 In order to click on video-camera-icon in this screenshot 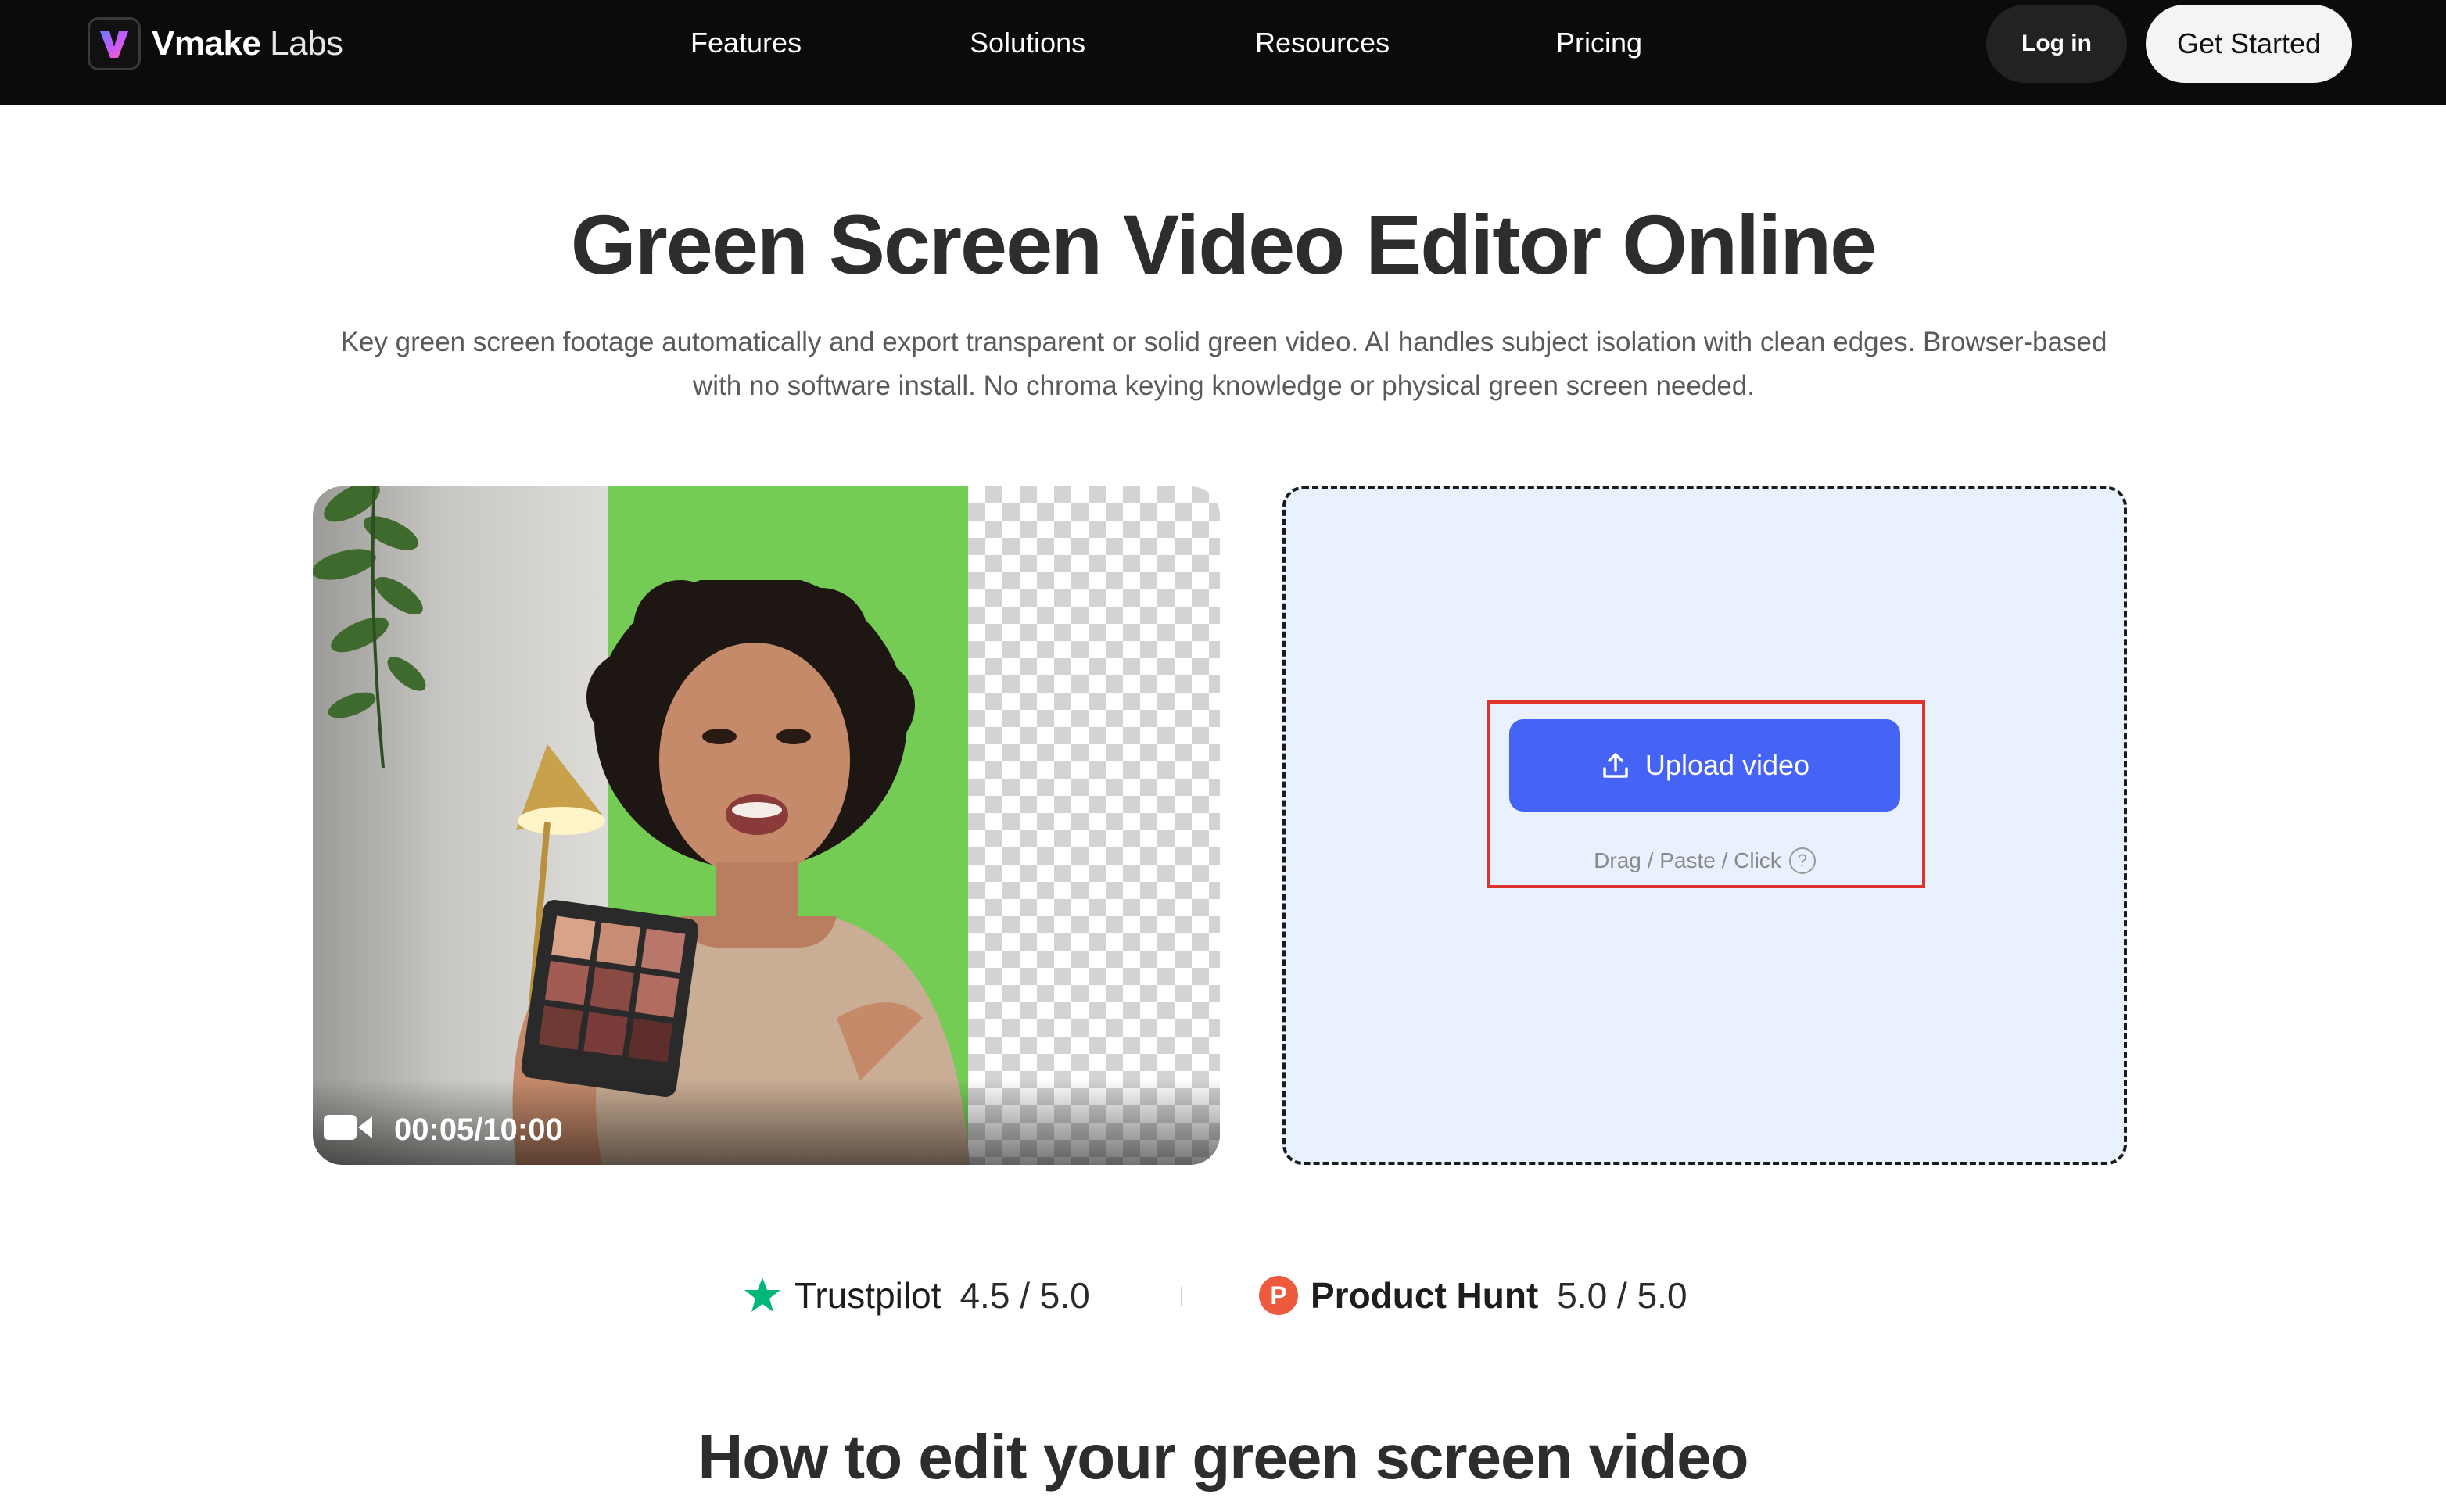, I will do `click(348, 1127)`.